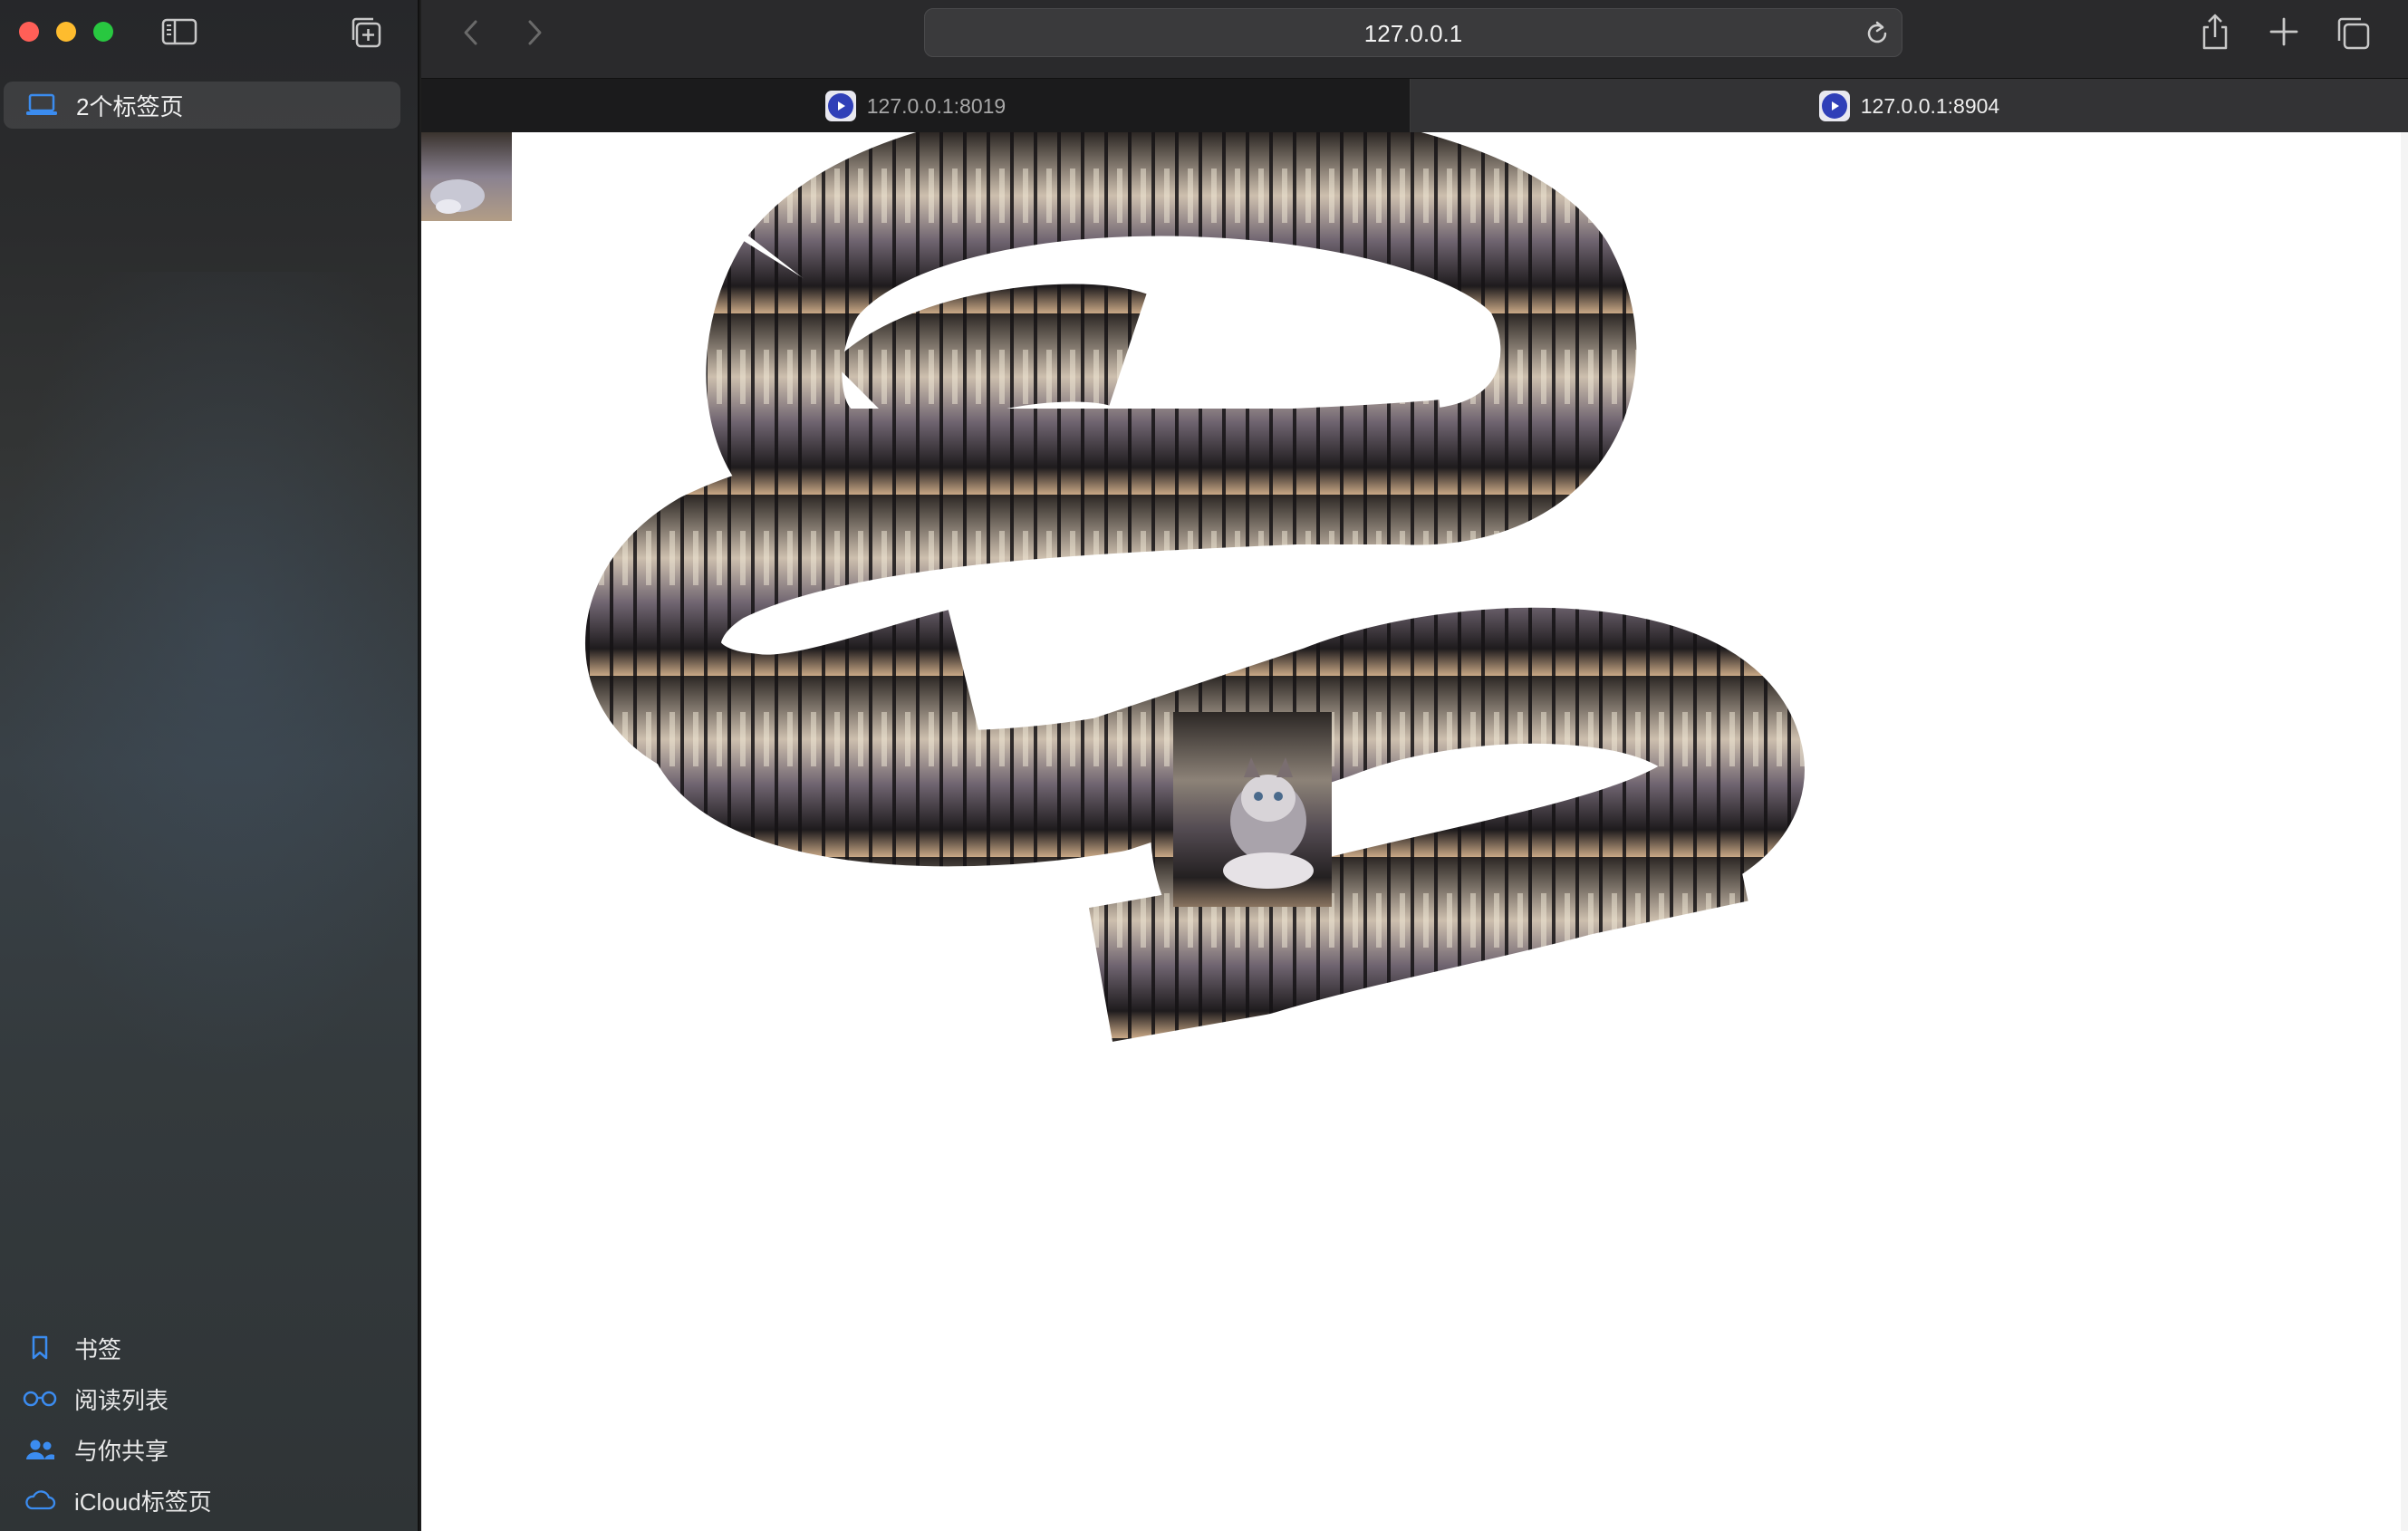 The image size is (2408, 1531). I want to click on sidebar-item-bookmarks: 书签, so click(209, 1348).